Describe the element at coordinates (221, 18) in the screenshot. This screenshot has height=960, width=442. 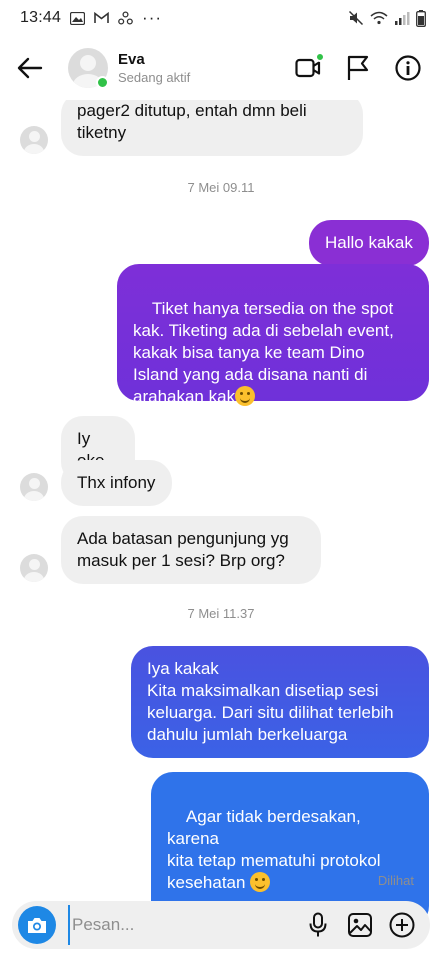
I see `status-bar: 13:44 ···` at that location.